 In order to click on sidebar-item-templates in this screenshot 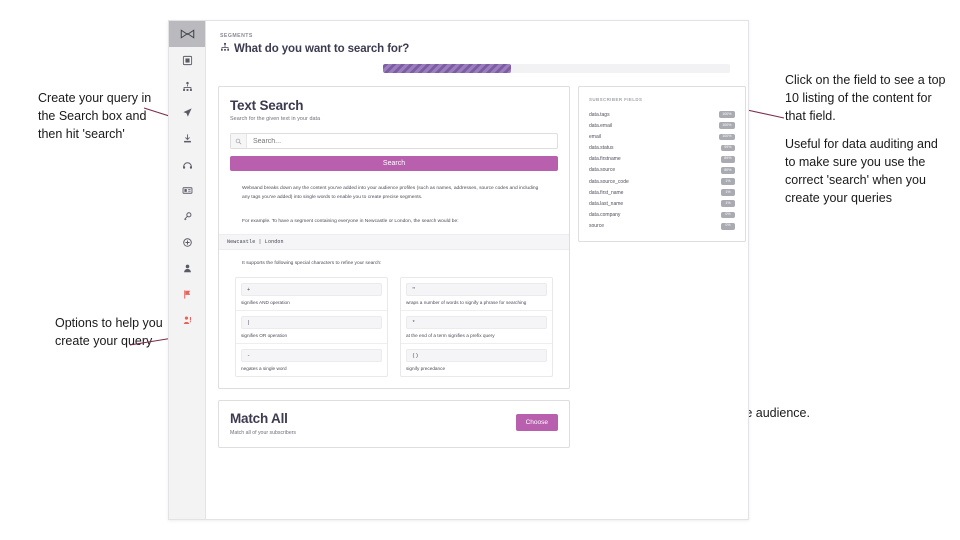, I will do `click(187, 190)`.